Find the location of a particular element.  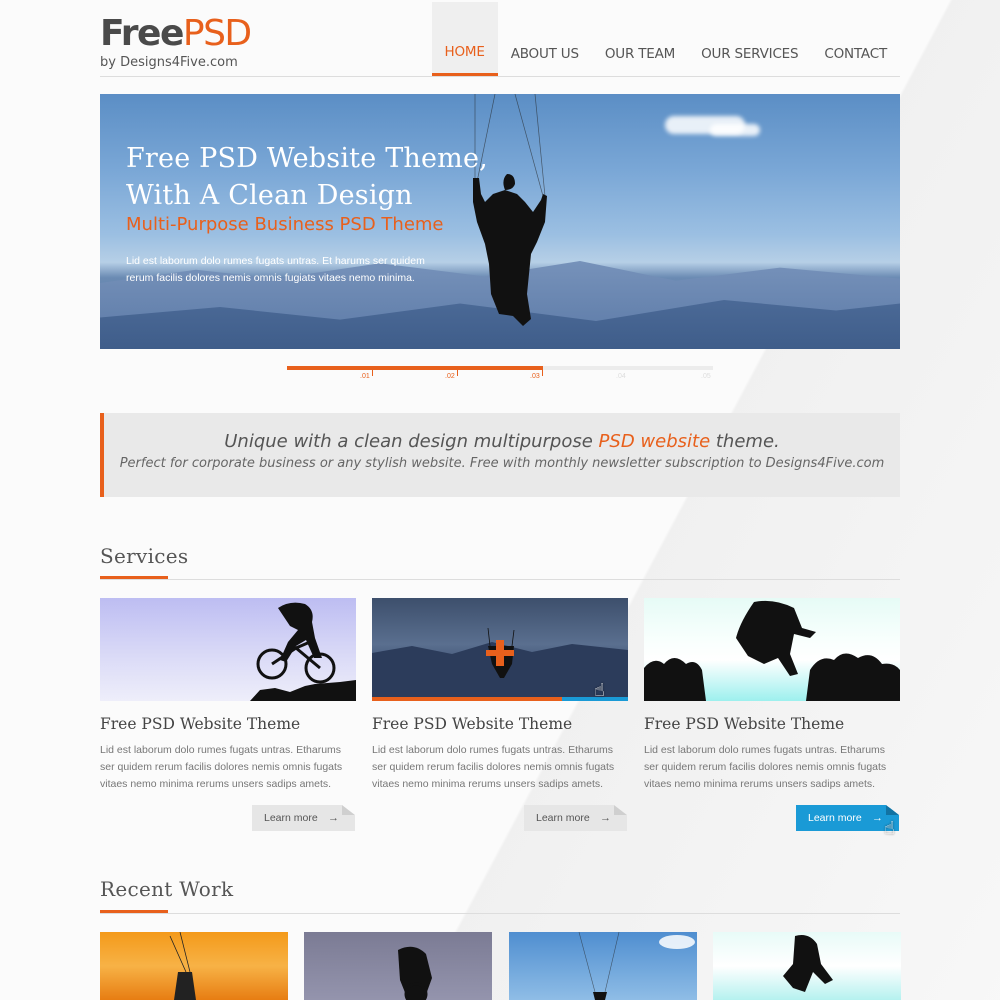

slider-pagination: .01 .02 .03 .04 .05 is located at coordinates (500, 373).